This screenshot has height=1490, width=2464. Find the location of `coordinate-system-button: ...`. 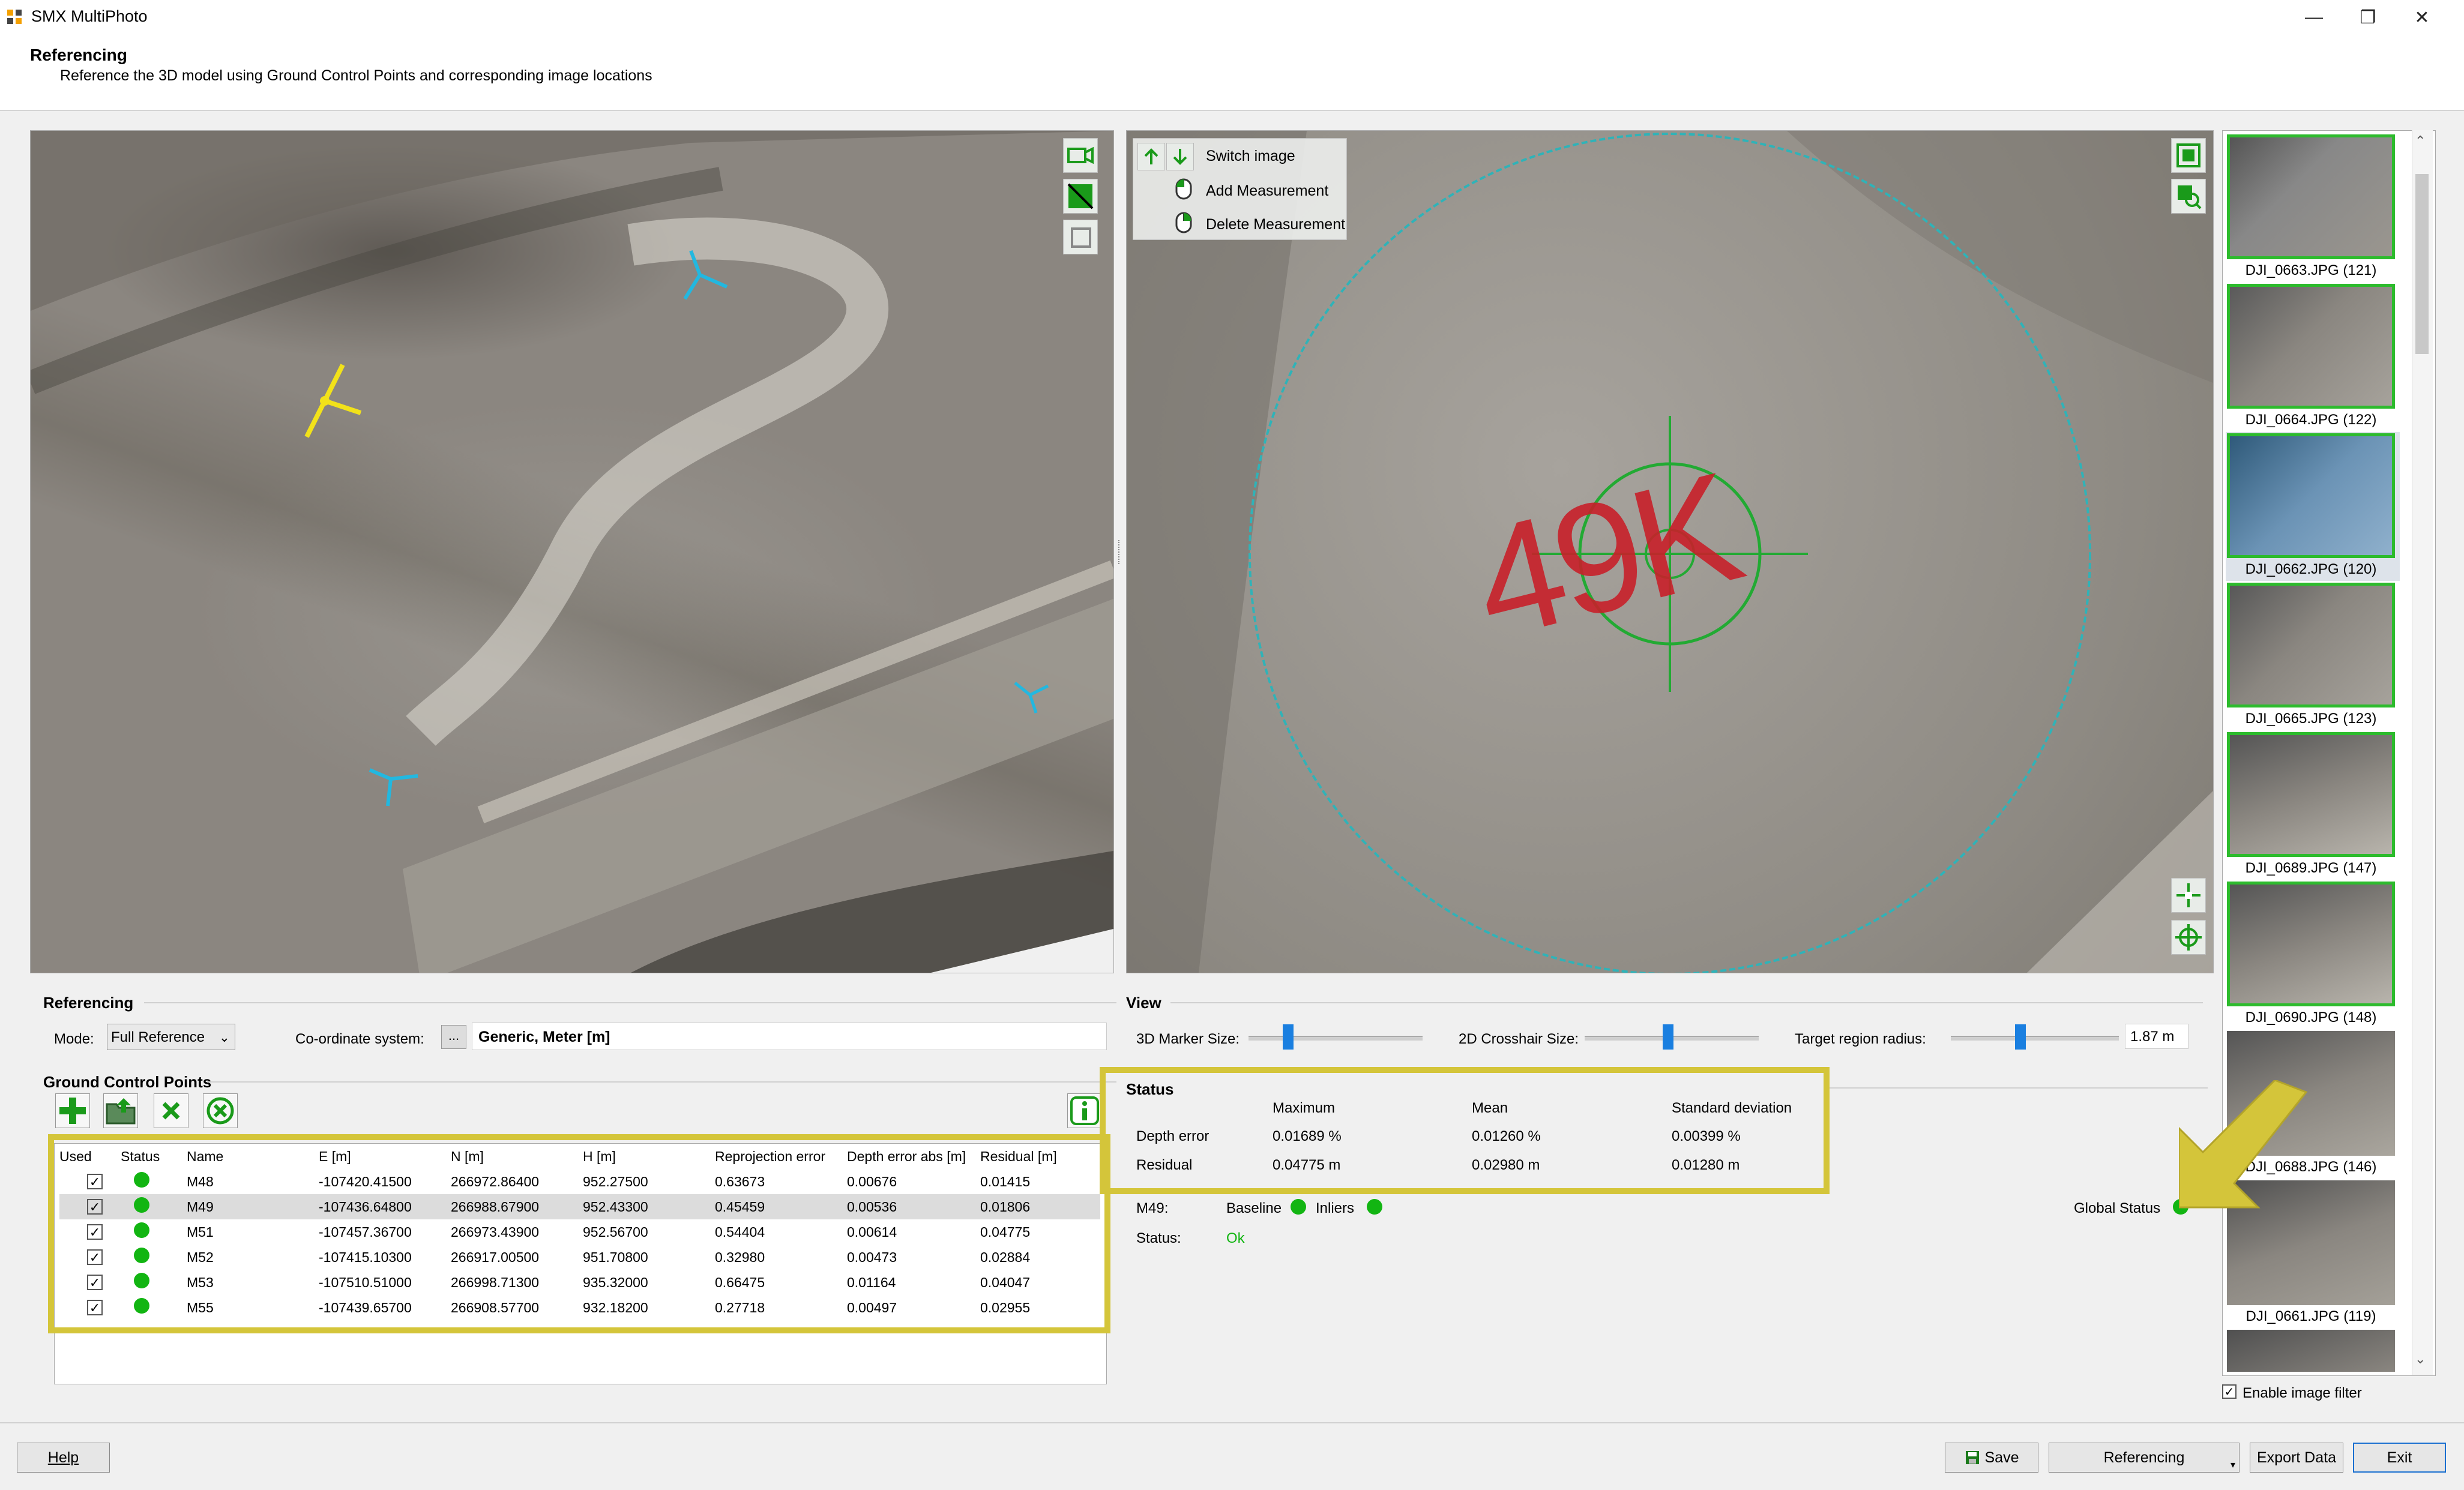

coordinate-system-button: ... is located at coordinates (453, 1037).